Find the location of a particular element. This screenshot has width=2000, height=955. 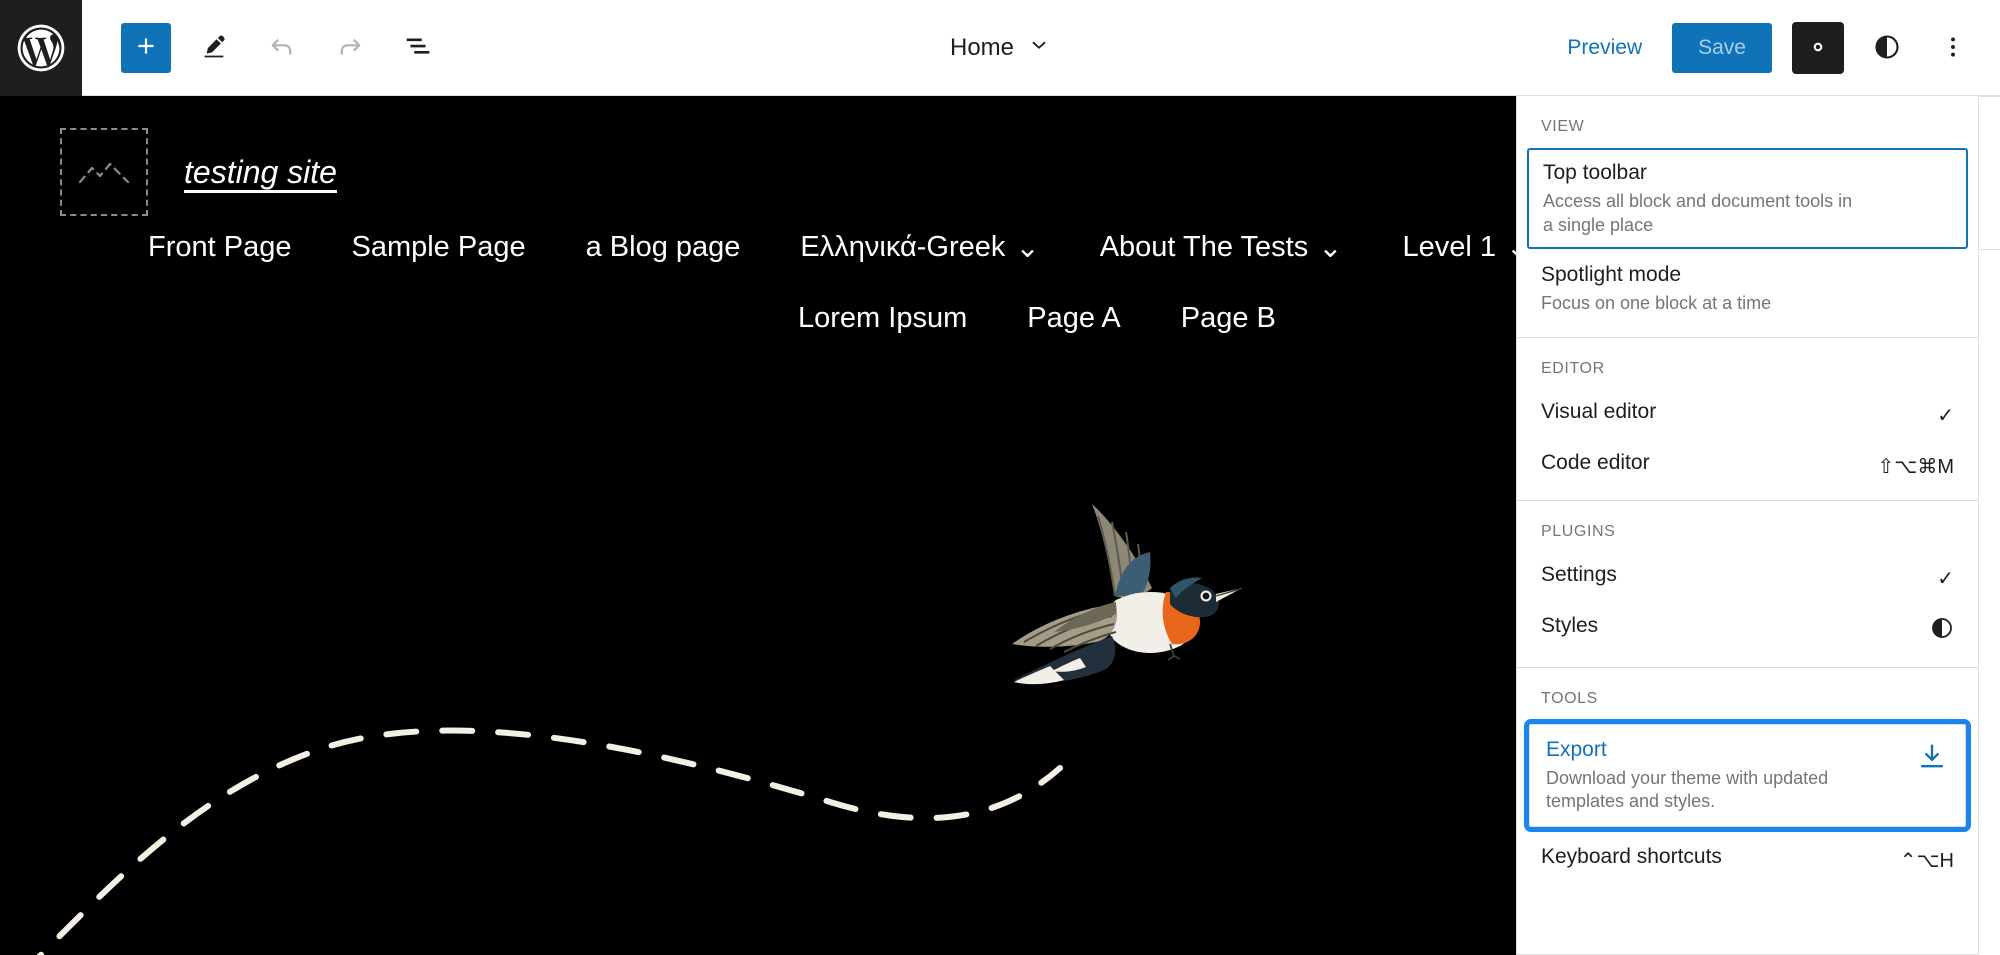

undo-icon is located at coordinates (282, 47).